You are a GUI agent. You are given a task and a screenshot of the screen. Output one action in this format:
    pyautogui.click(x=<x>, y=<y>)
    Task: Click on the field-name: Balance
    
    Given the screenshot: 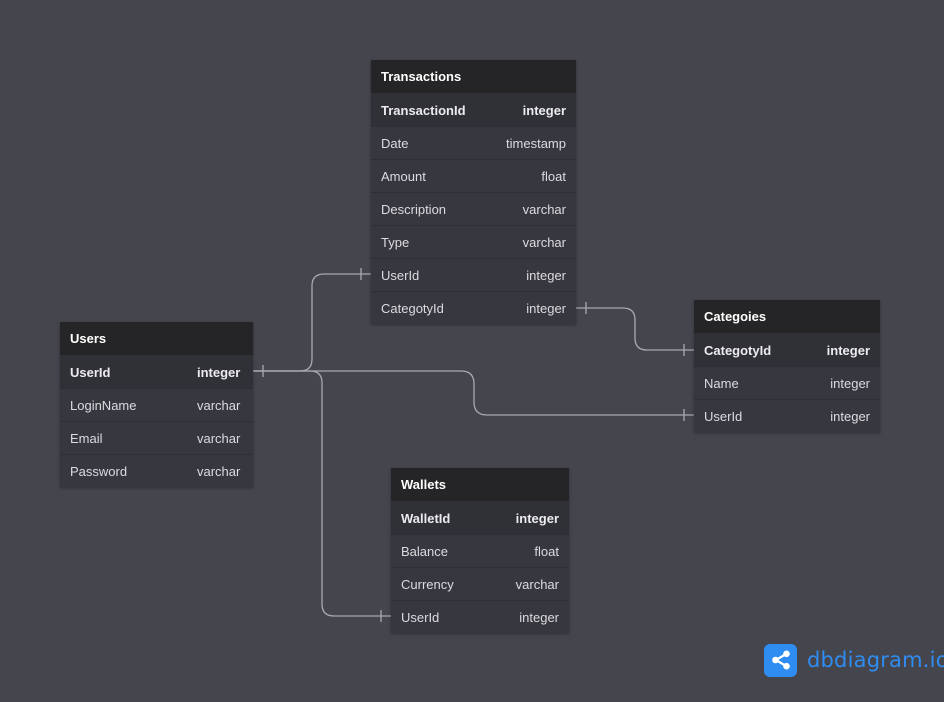 What is the action you would take?
    pyautogui.click(x=424, y=551)
    